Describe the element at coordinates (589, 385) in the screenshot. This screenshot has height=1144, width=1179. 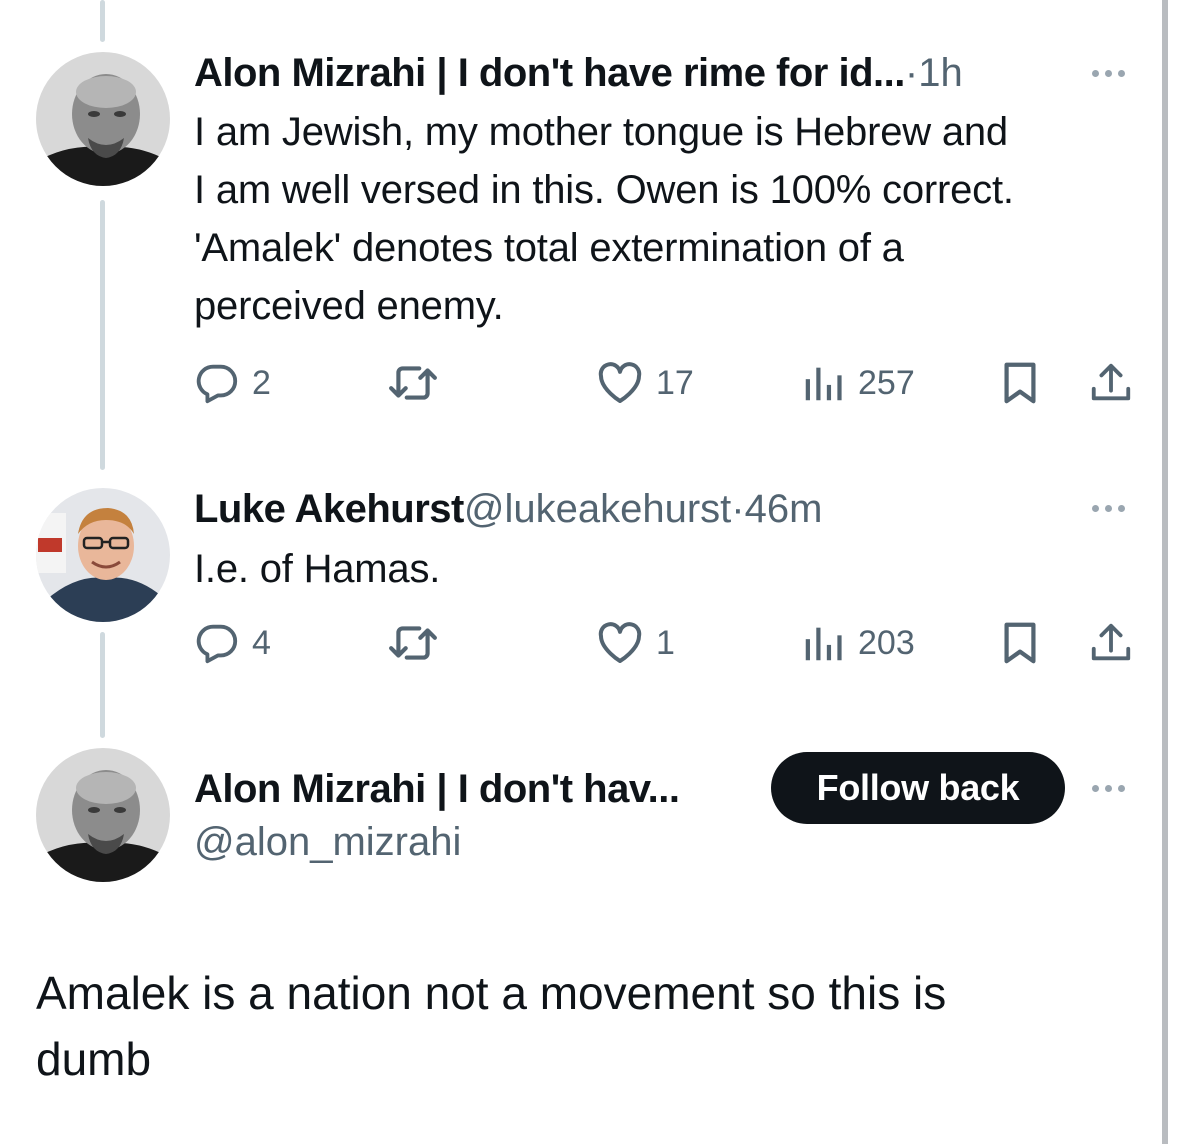
I see `action-bar: 2 17 257` at that location.